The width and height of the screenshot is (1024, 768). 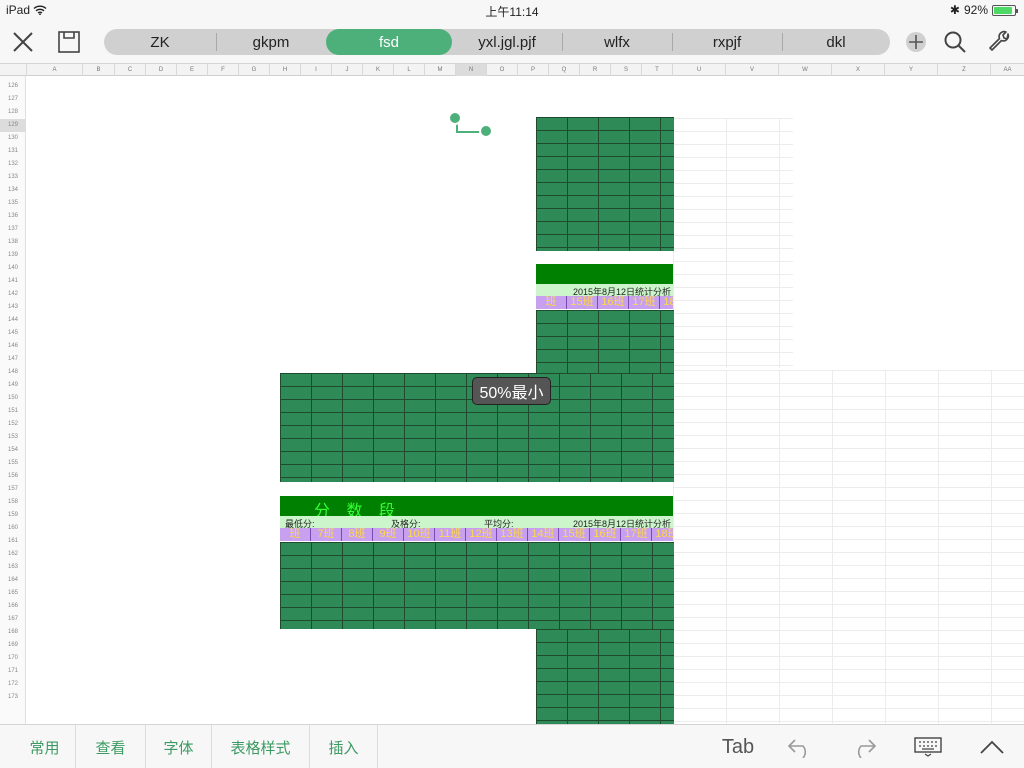 What do you see at coordinates (13, 580) in the screenshot?
I see `row-header-164: 164` at bounding box center [13, 580].